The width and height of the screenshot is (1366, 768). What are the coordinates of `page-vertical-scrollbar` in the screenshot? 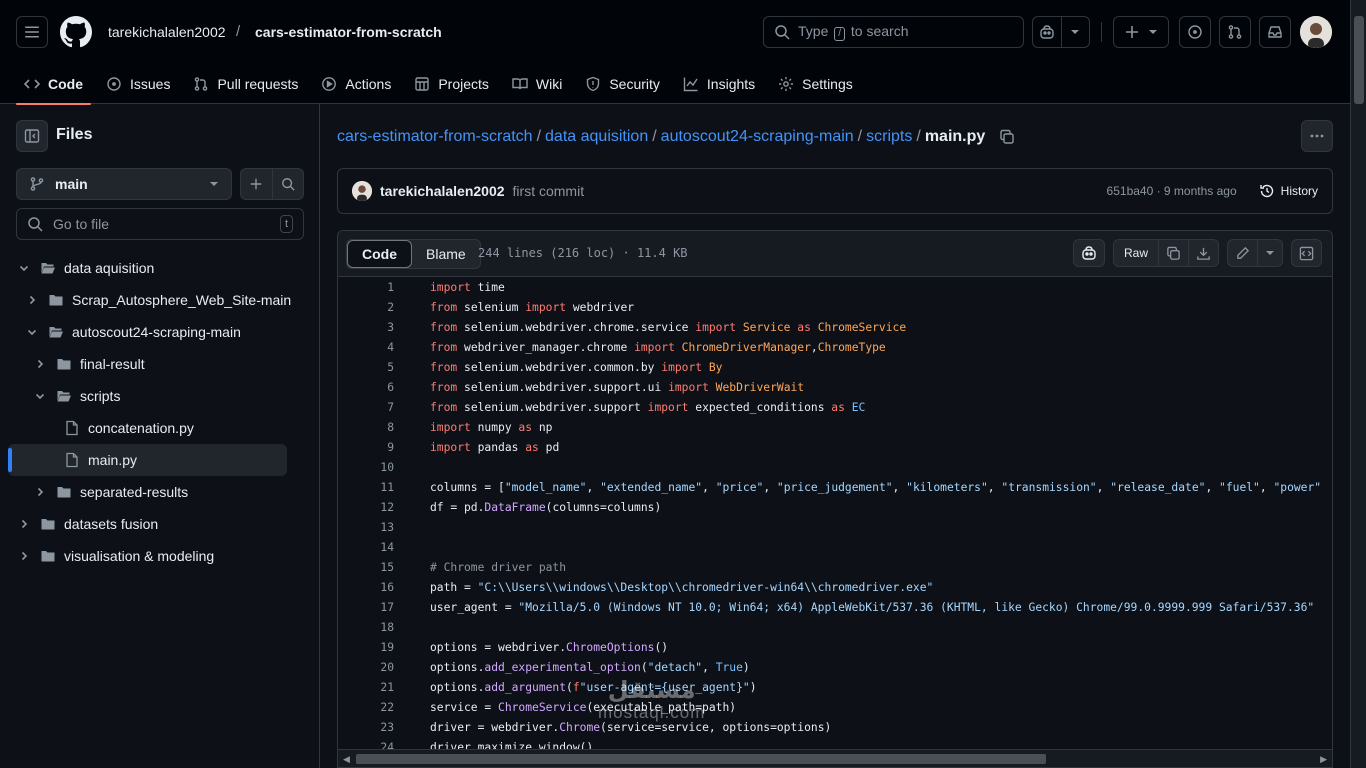 It's located at (1358, 384).